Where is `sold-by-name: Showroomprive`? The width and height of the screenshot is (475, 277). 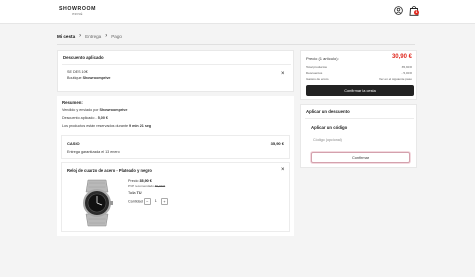 sold-by-name: Showroomprive is located at coordinates (113, 110).